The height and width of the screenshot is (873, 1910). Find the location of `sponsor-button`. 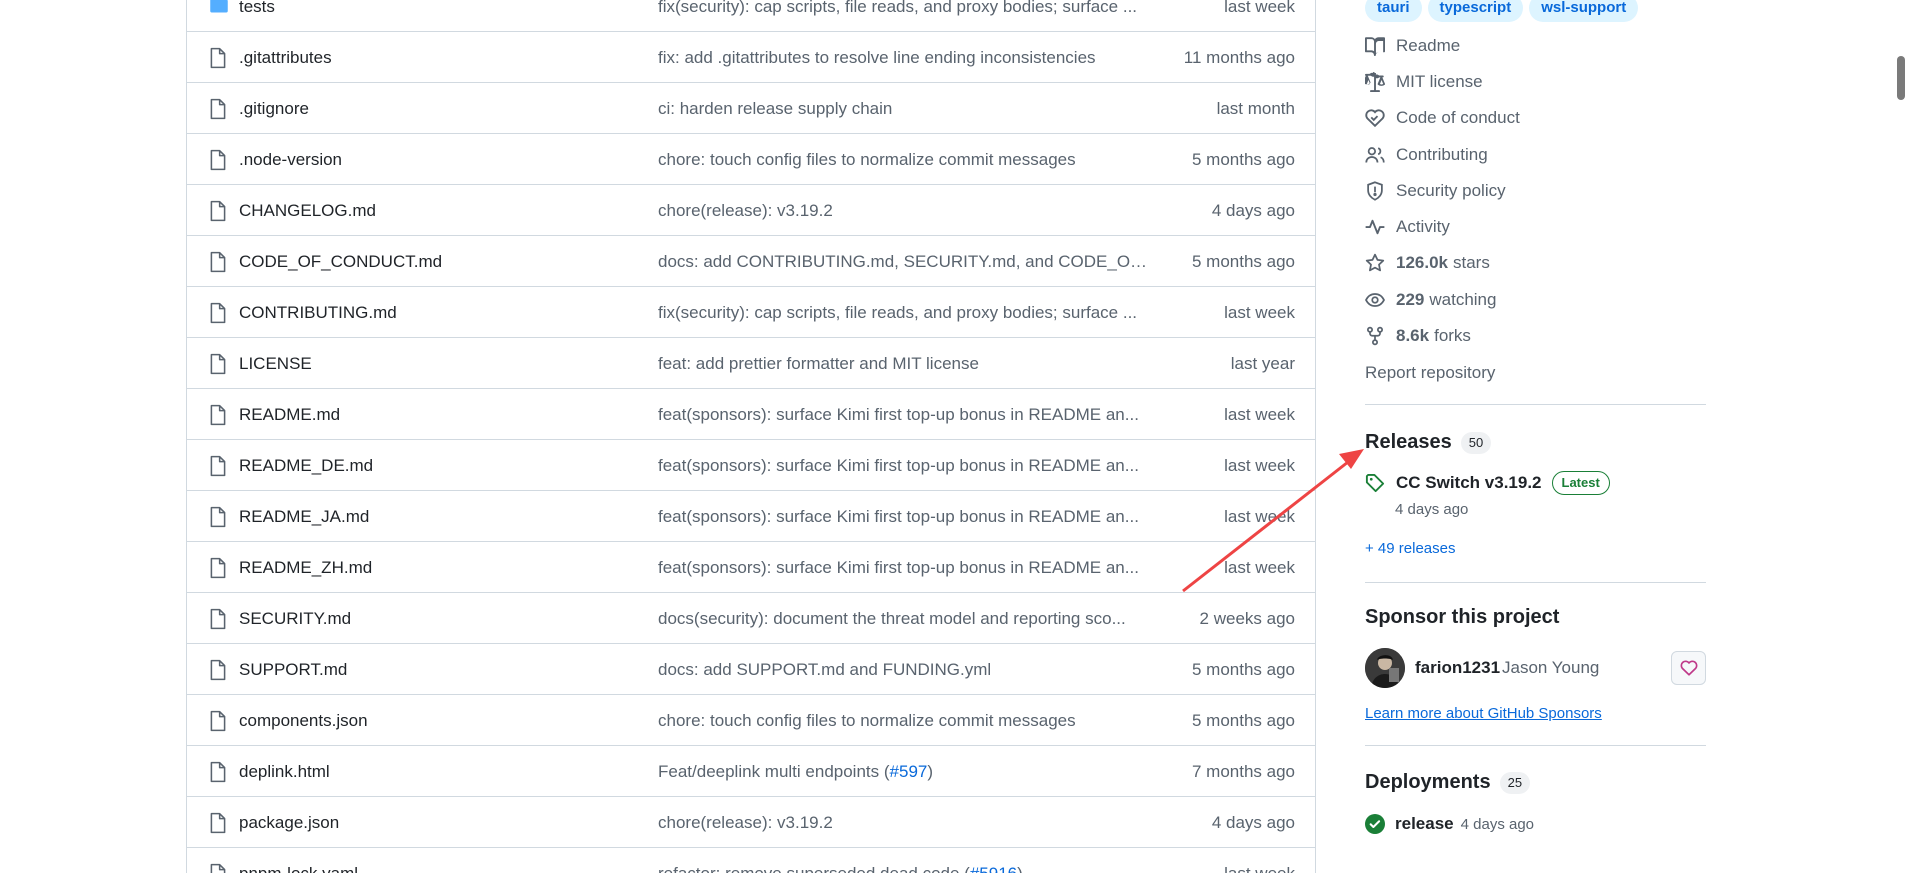

sponsor-button is located at coordinates (1688, 668).